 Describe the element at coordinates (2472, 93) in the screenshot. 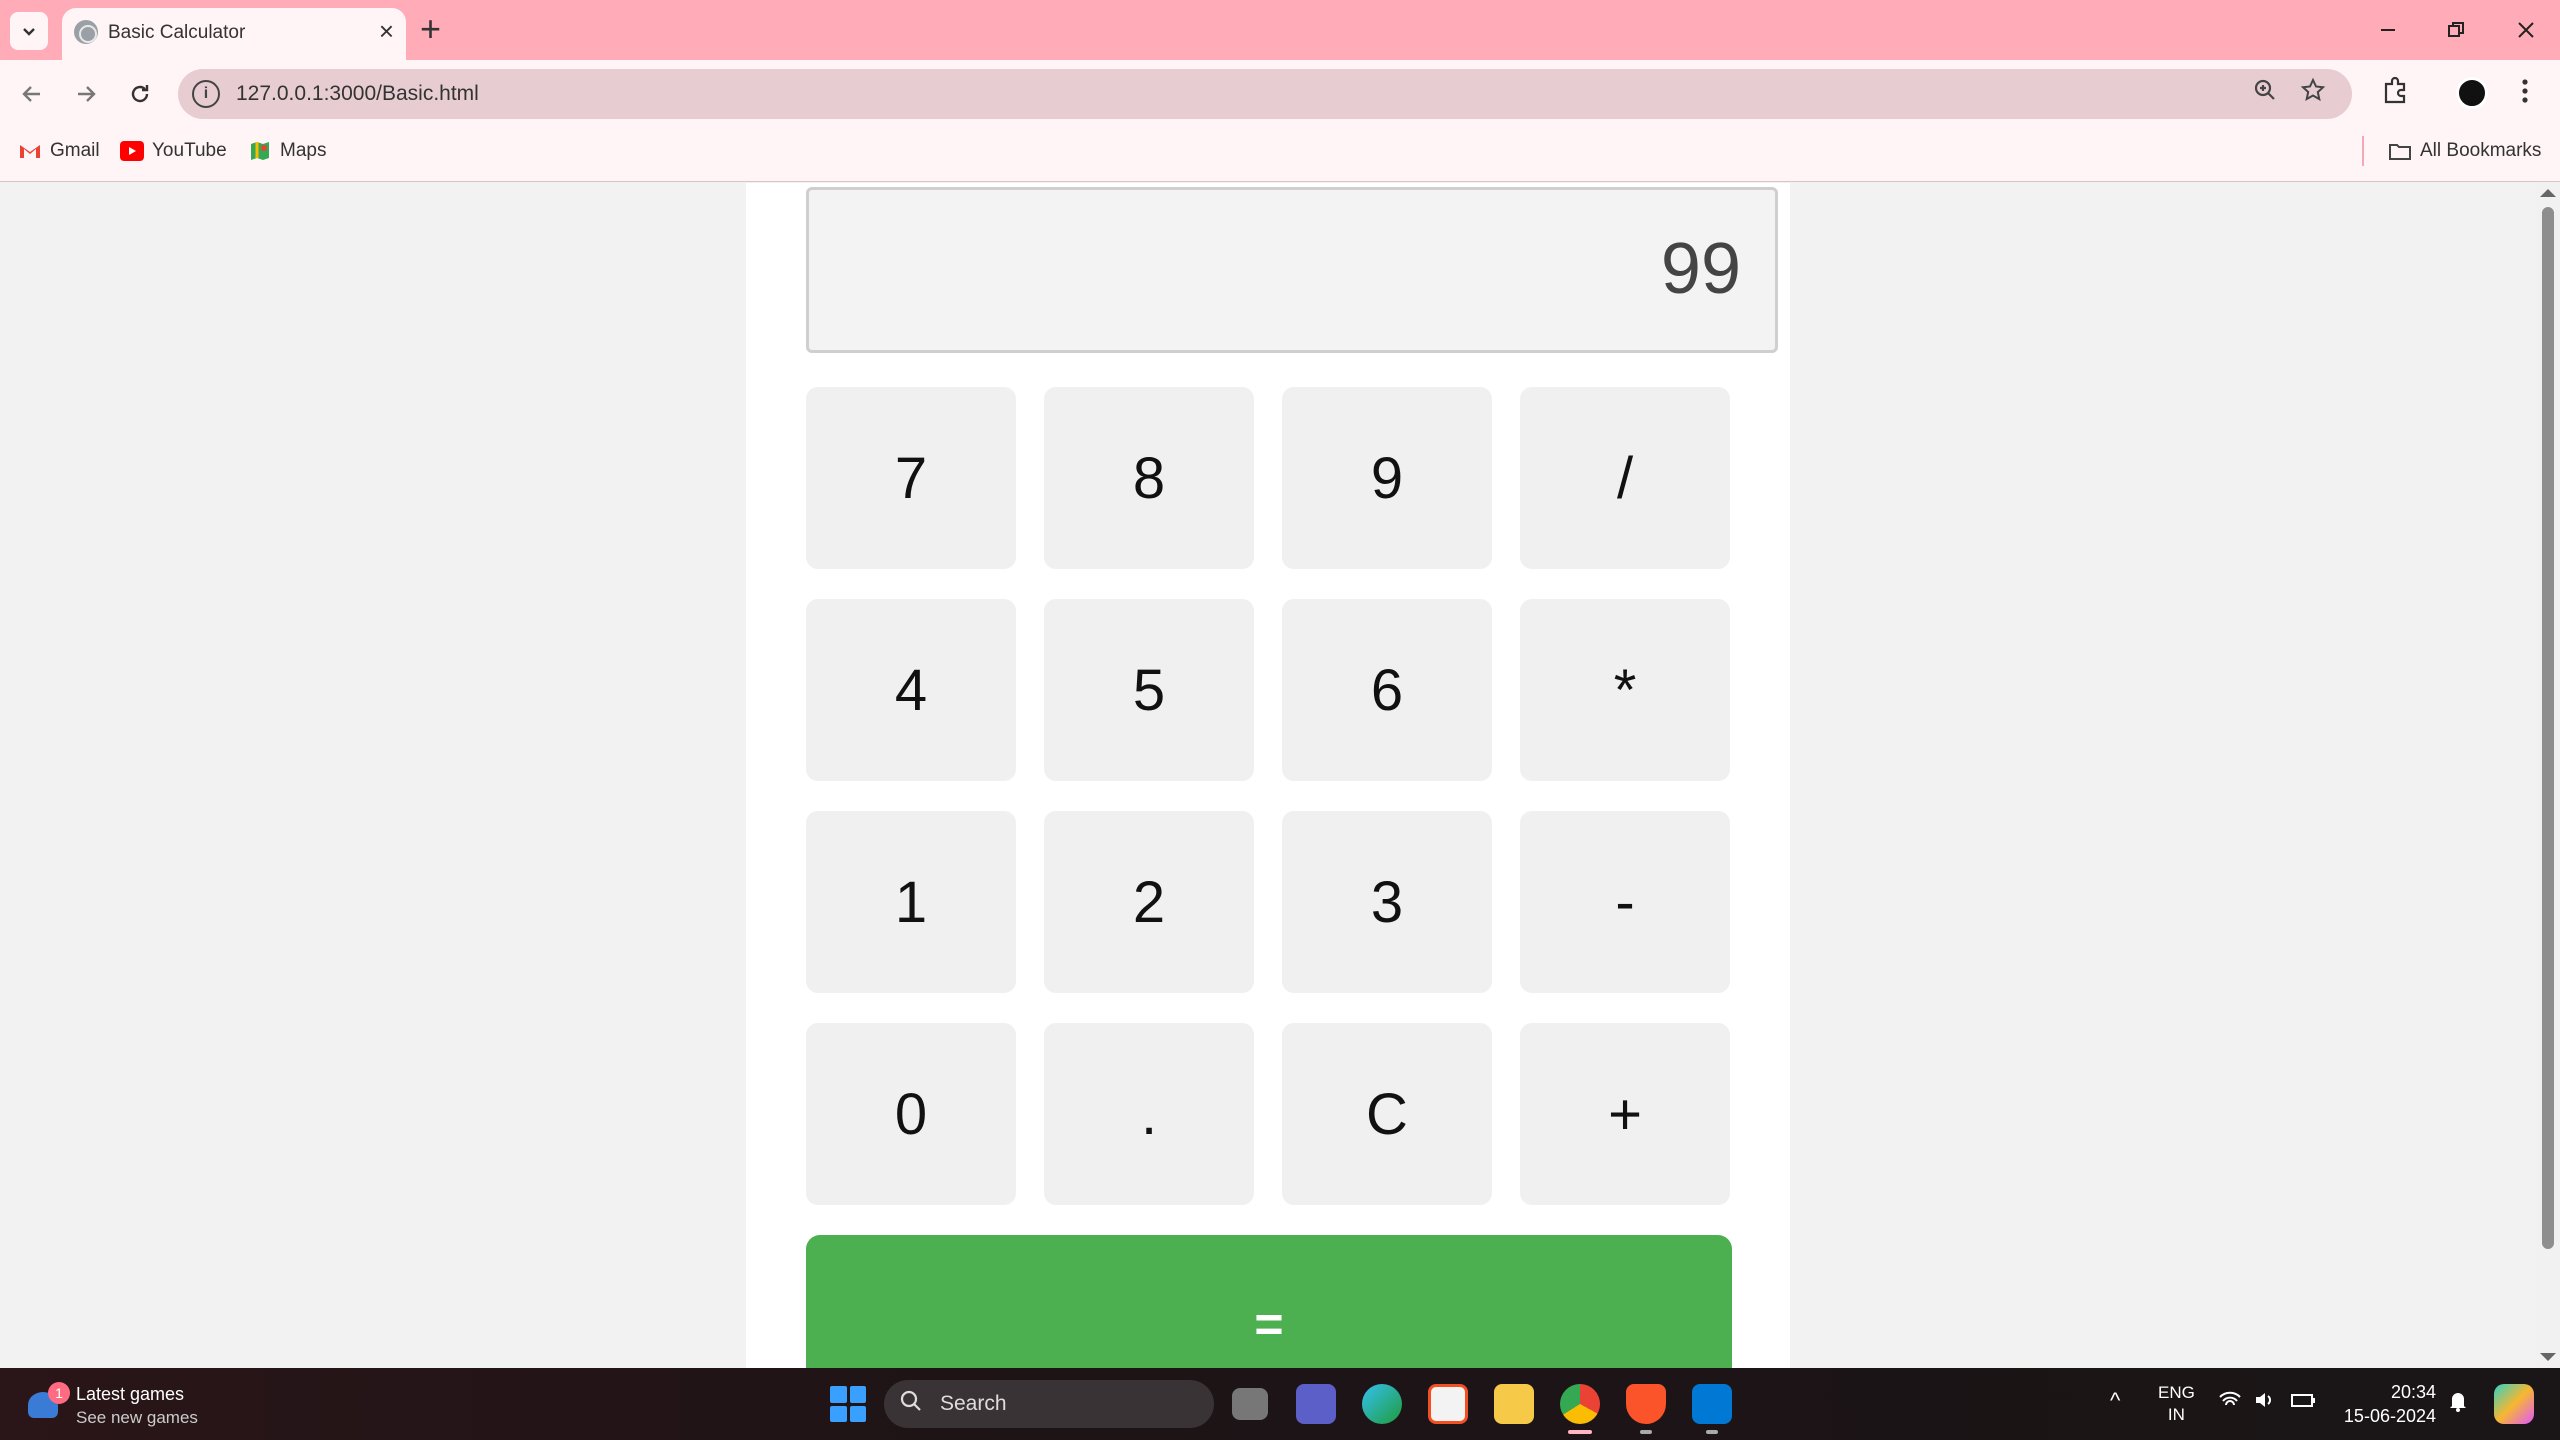

I see `profile-avatar` at that location.